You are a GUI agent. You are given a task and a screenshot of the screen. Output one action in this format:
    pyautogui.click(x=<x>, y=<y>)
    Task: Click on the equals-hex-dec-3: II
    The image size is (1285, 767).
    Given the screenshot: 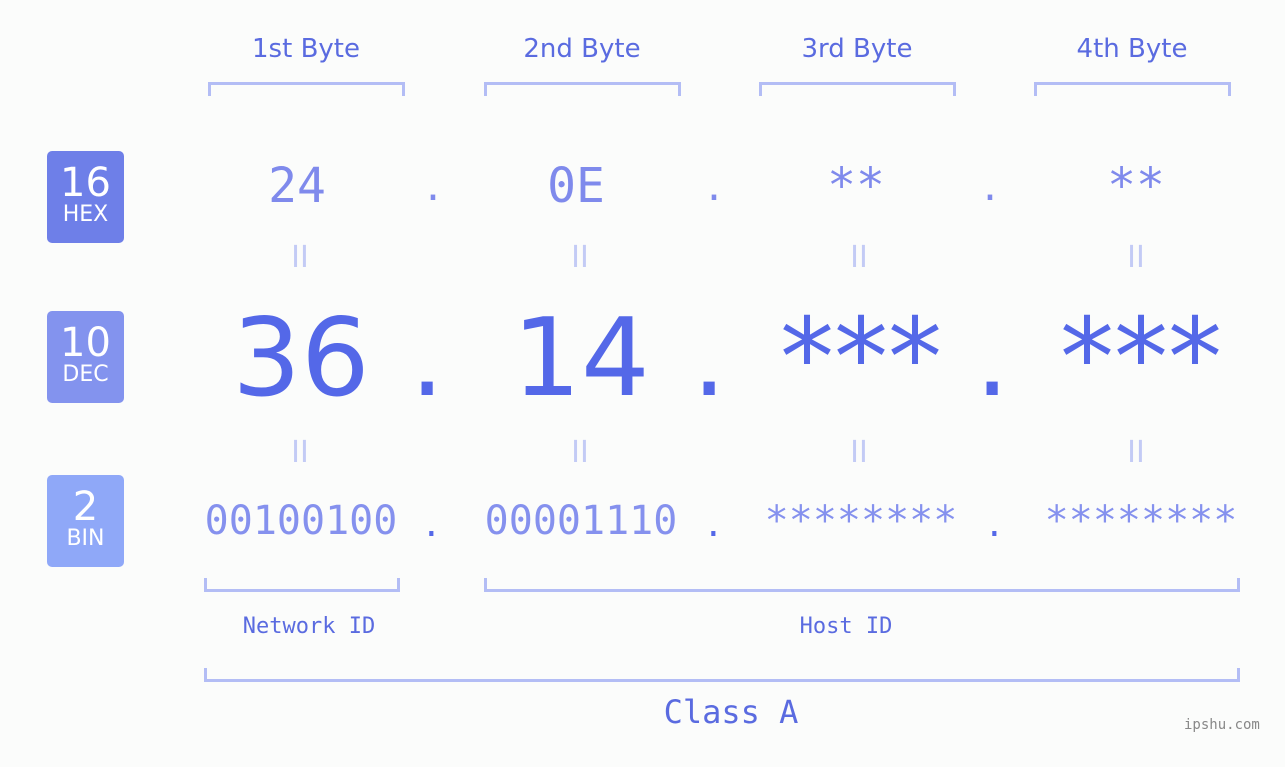 What is the action you would take?
    pyautogui.click(x=859, y=257)
    